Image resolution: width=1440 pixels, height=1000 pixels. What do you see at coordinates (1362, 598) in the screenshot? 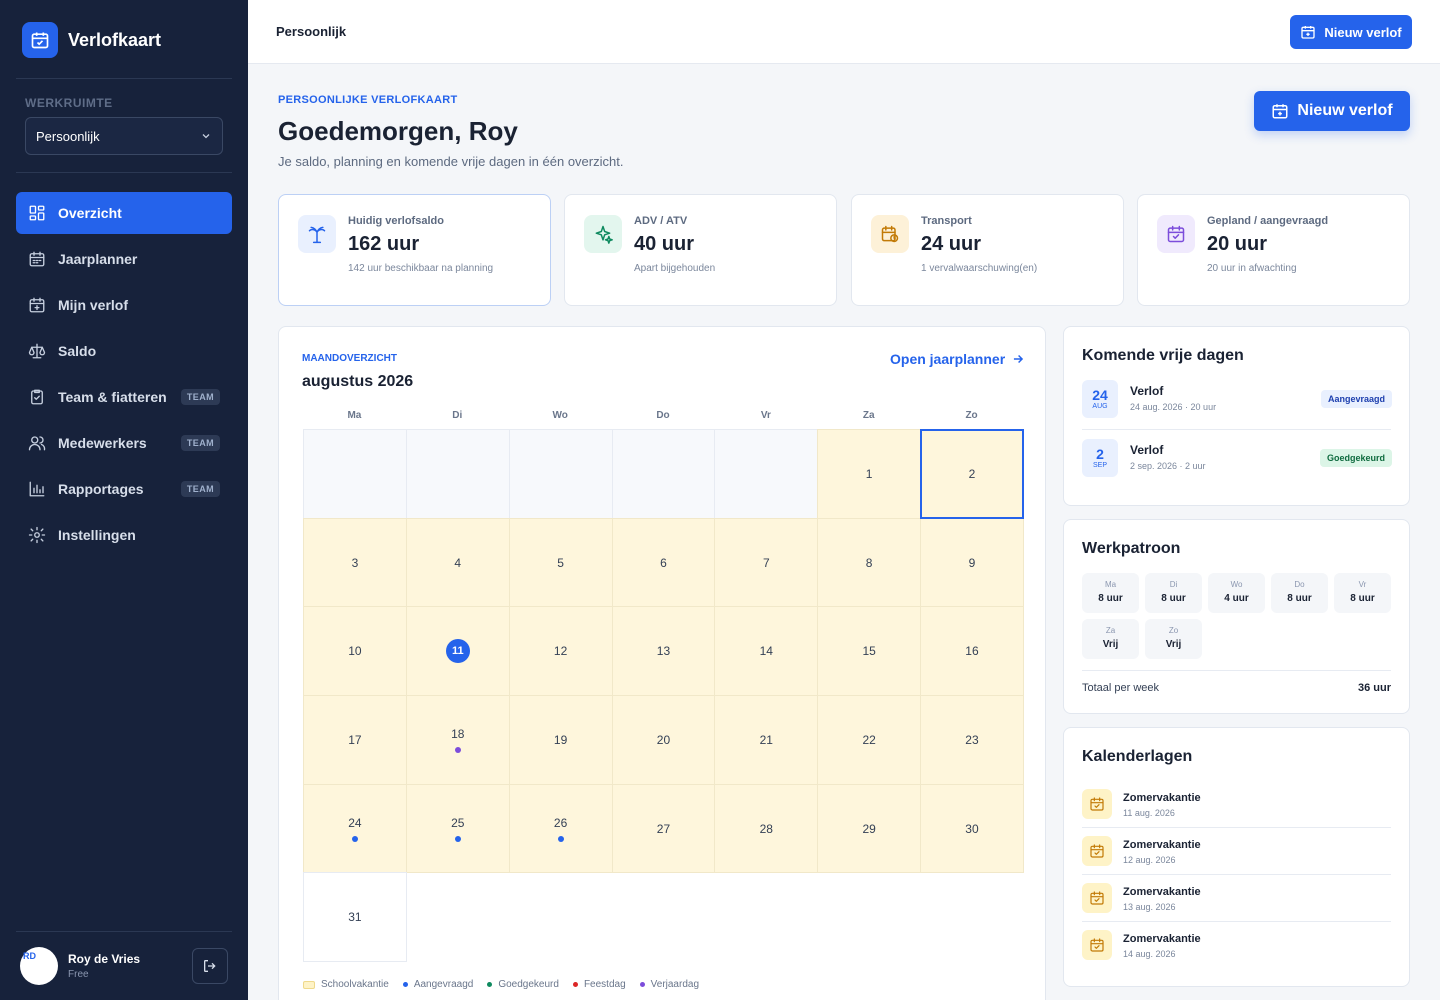
I see `pattern-day-hours: 8 uur` at bounding box center [1362, 598].